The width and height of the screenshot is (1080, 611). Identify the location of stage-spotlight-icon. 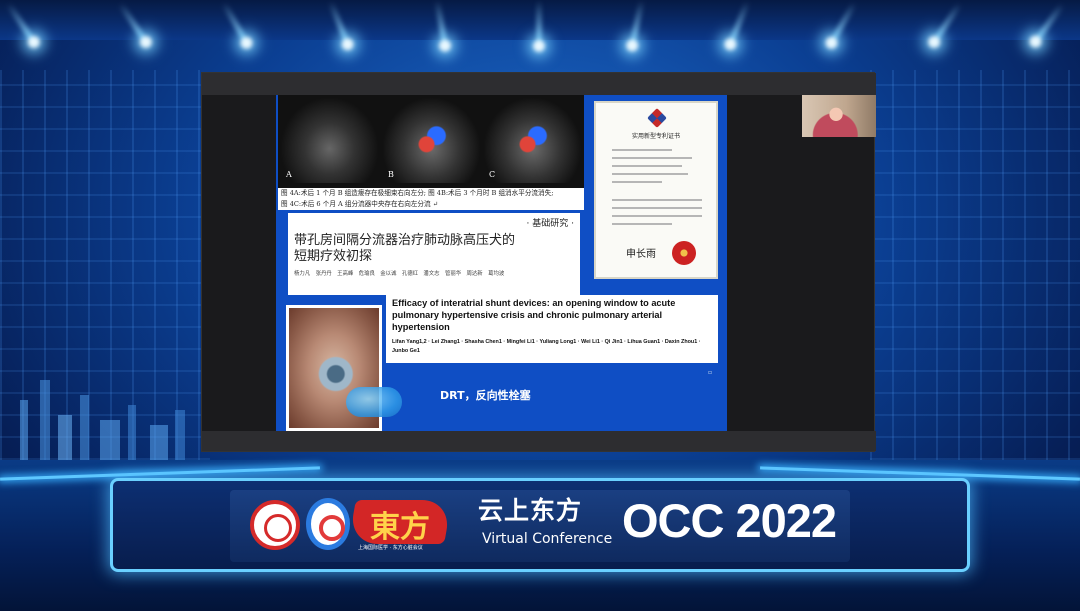
(539, 26).